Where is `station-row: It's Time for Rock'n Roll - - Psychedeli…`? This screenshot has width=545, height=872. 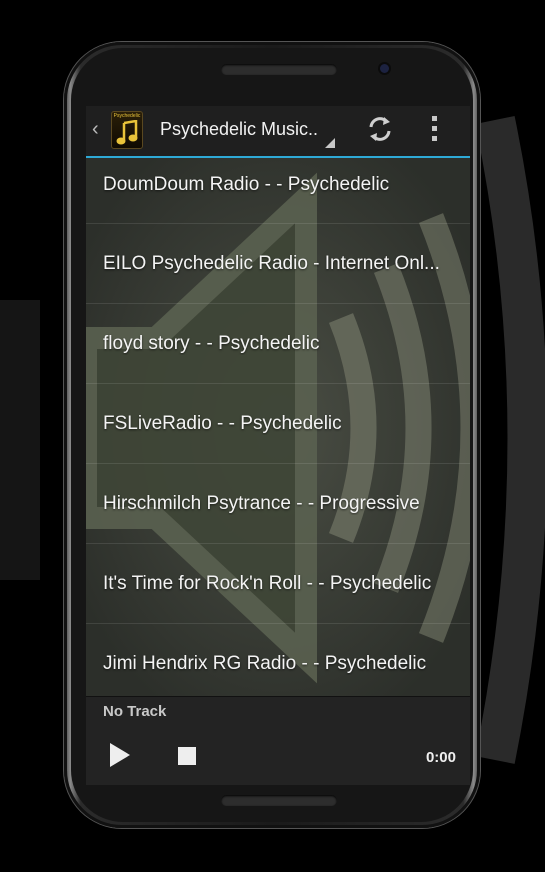
station-row: It's Time for Rock'n Roll - - Psychedeli… is located at coordinates (278, 584).